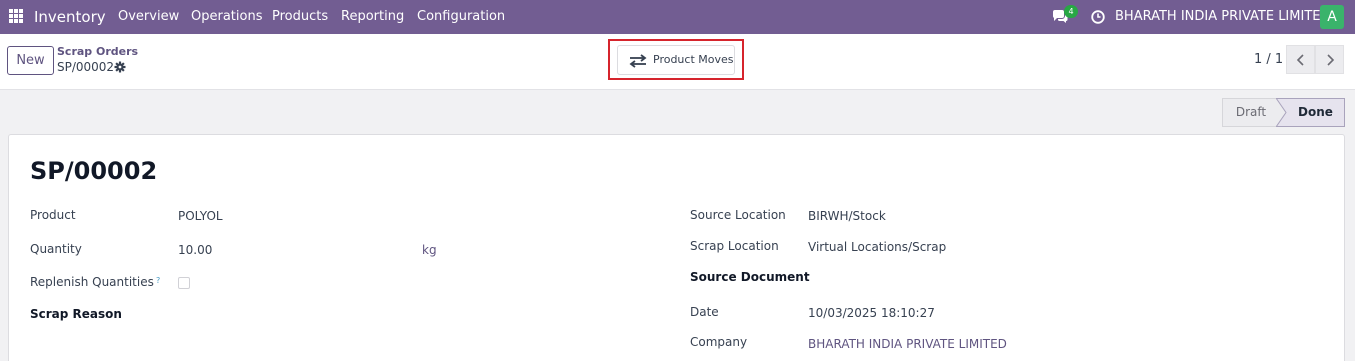 Image resolution: width=1355 pixels, height=361 pixels. Describe the element at coordinates (92, 282) in the screenshot. I see `replenish-label: Replenish Quantities` at that location.